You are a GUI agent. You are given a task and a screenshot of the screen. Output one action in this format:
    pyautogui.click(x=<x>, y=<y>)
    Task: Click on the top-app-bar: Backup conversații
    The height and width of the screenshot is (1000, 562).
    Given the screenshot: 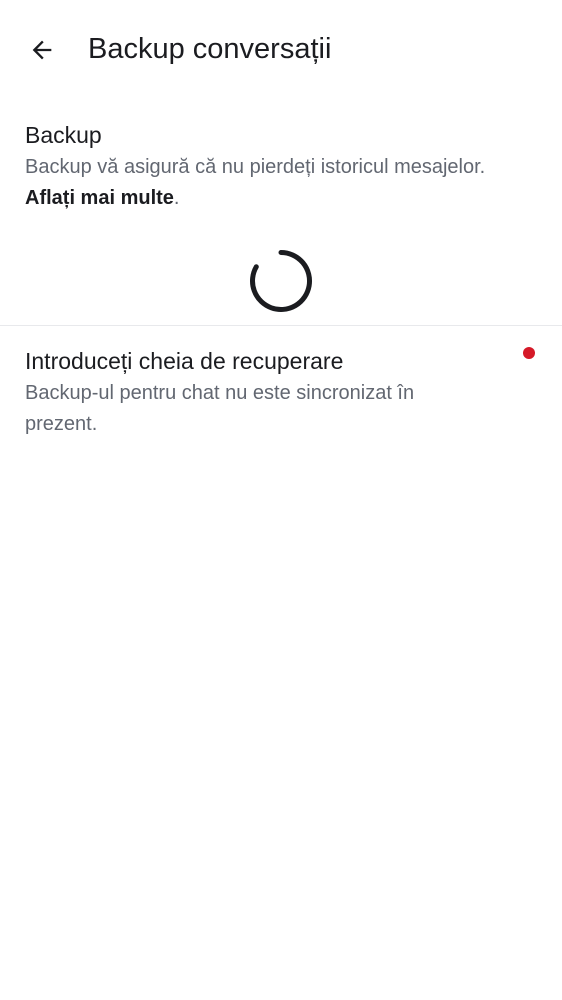 What is the action you would take?
    pyautogui.click(x=281, y=50)
    